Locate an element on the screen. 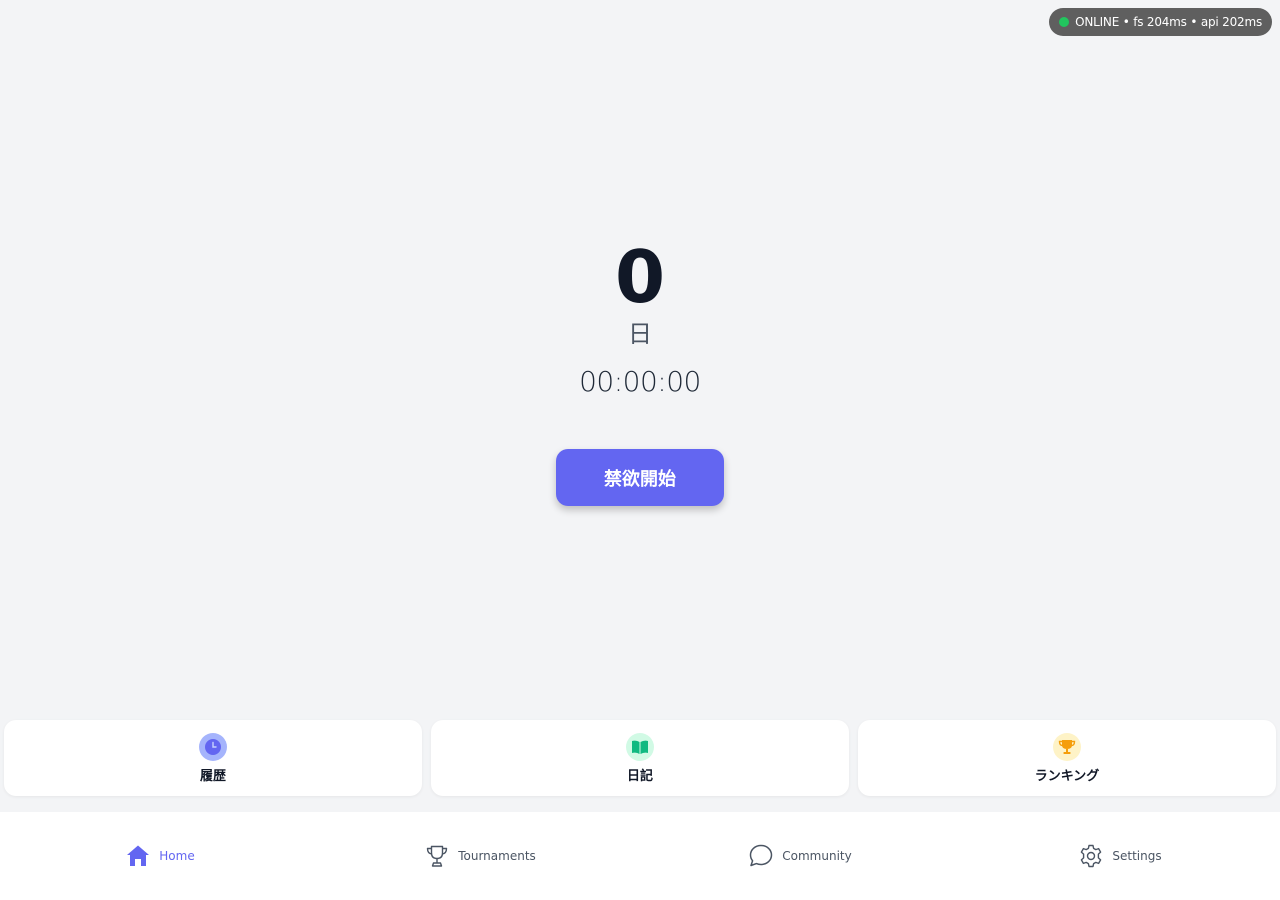 This screenshot has width=1280, height=900. ranking-card-label: ランキング is located at coordinates (1067, 776).